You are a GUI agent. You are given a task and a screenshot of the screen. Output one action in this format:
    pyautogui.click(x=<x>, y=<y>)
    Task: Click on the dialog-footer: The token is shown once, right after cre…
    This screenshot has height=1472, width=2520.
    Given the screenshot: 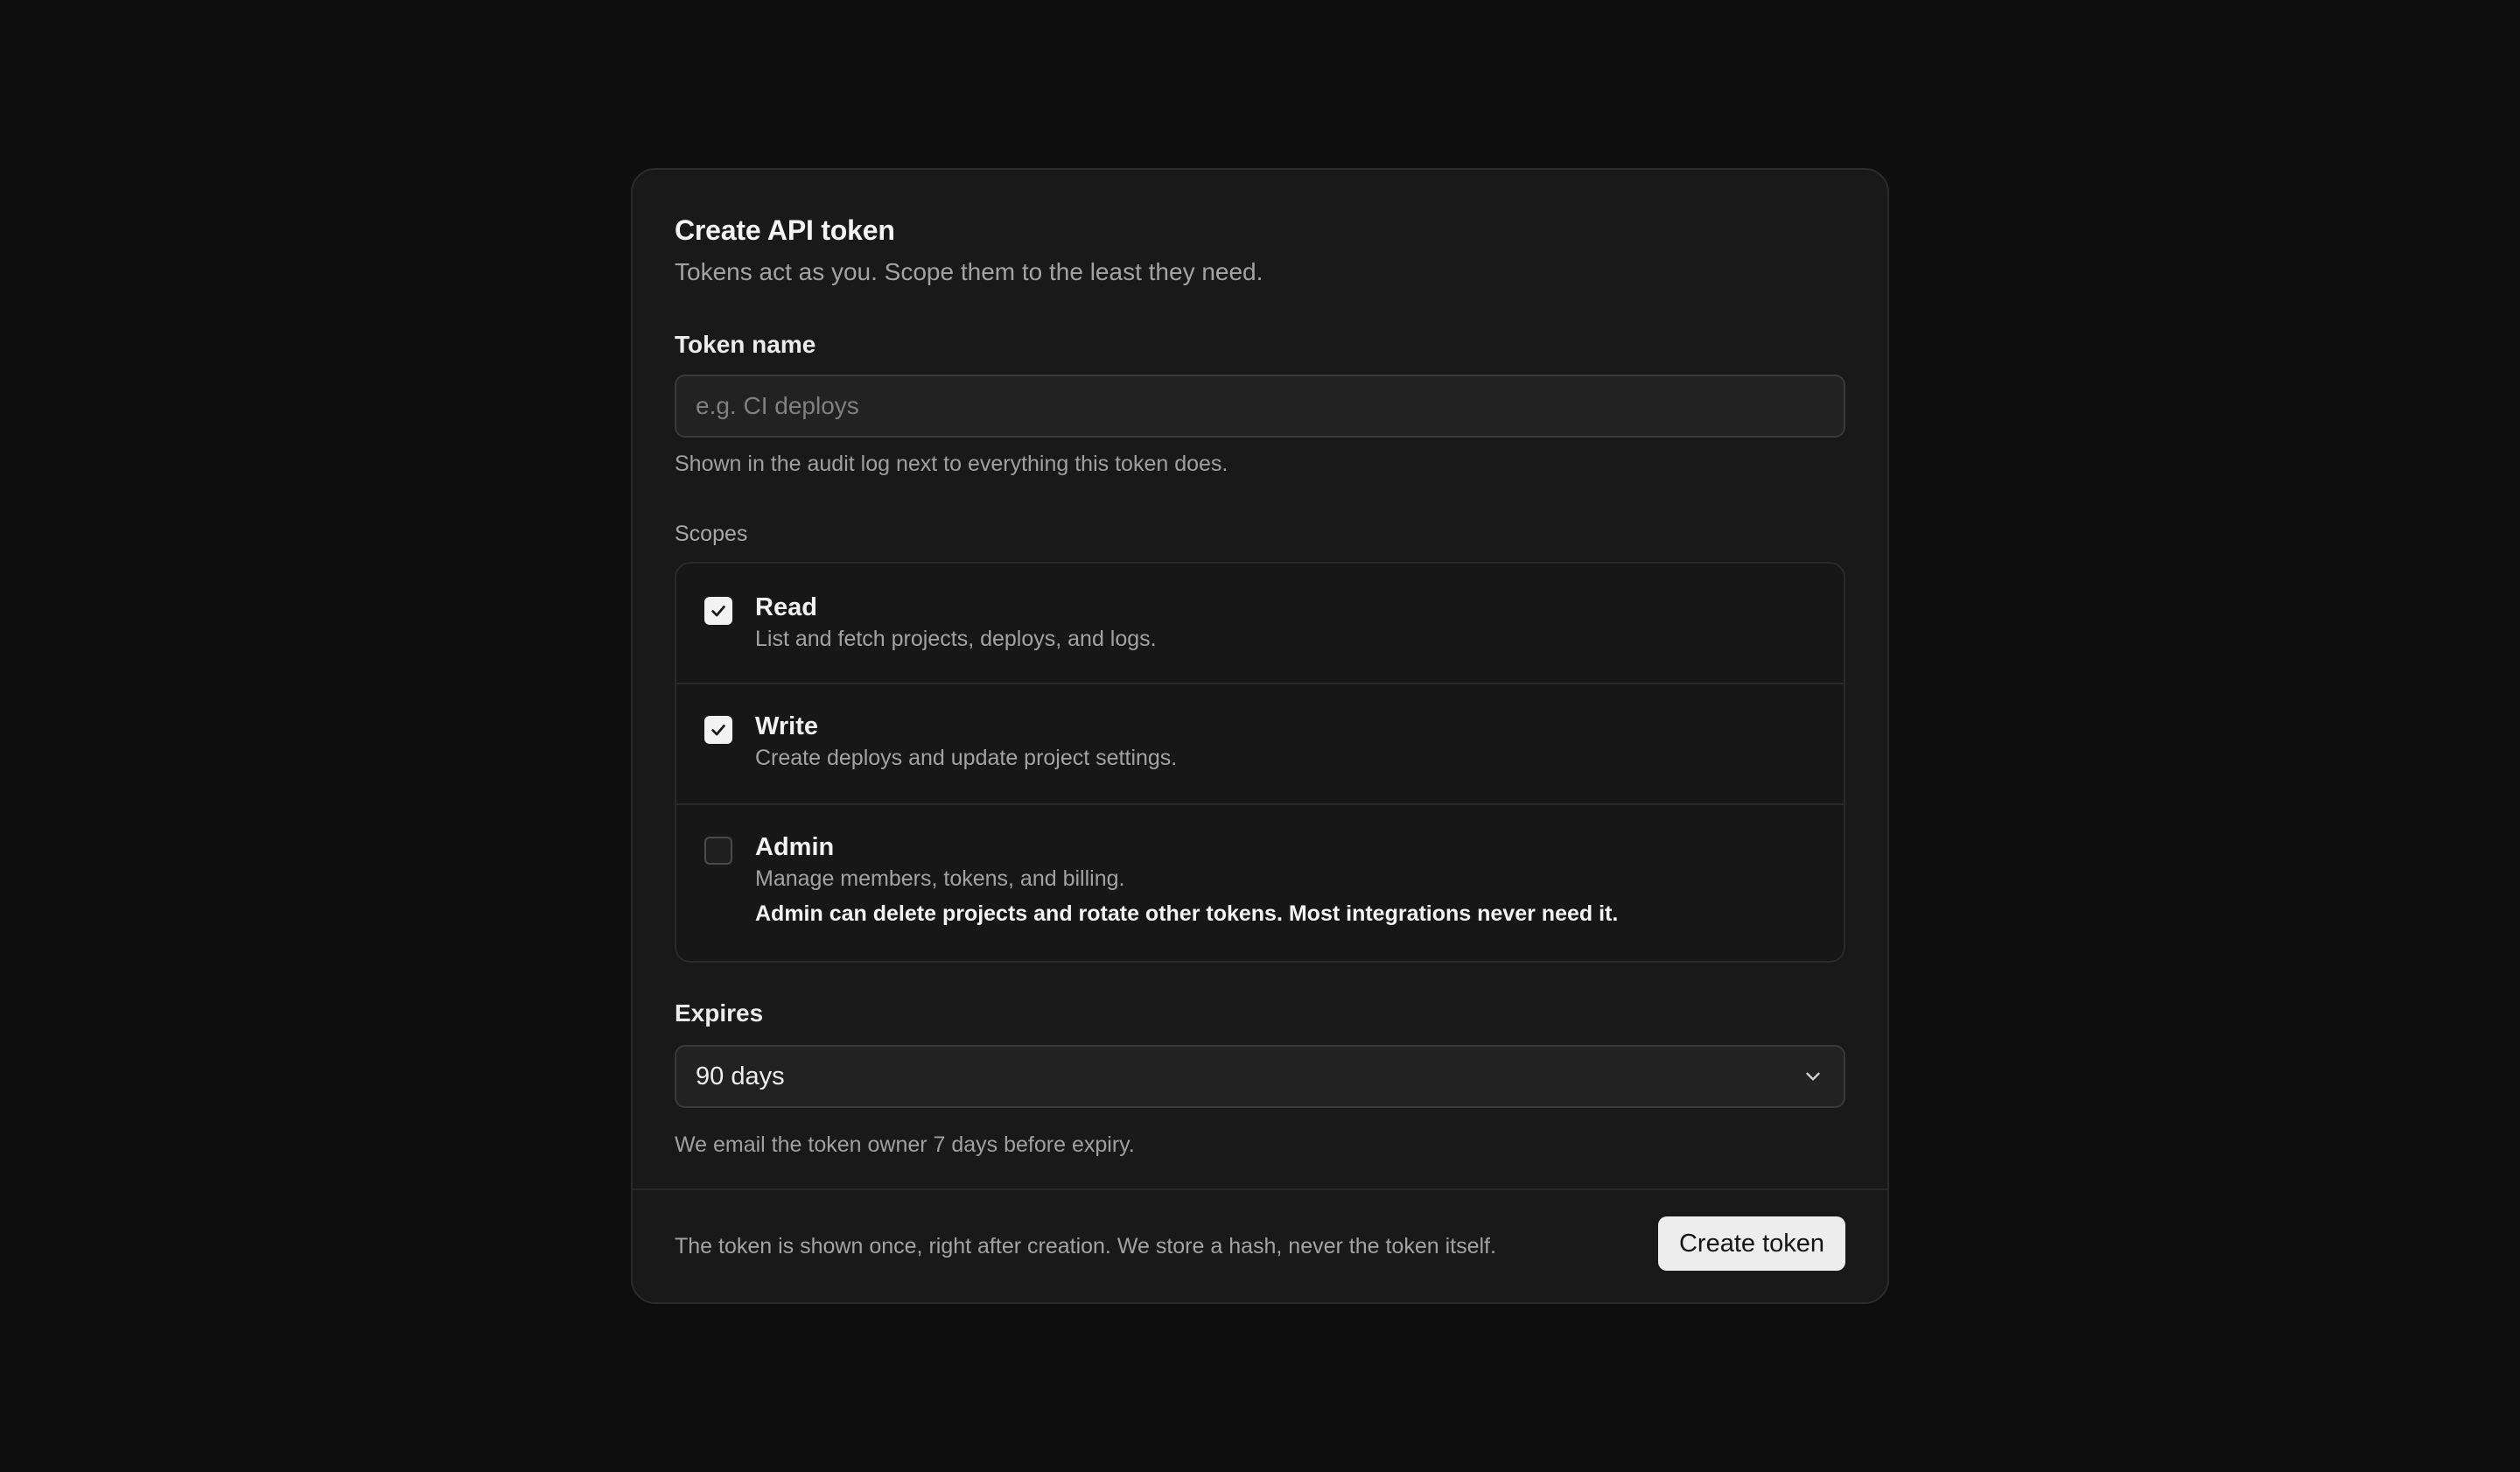 What is the action you would take?
    pyautogui.click(x=1260, y=1245)
    